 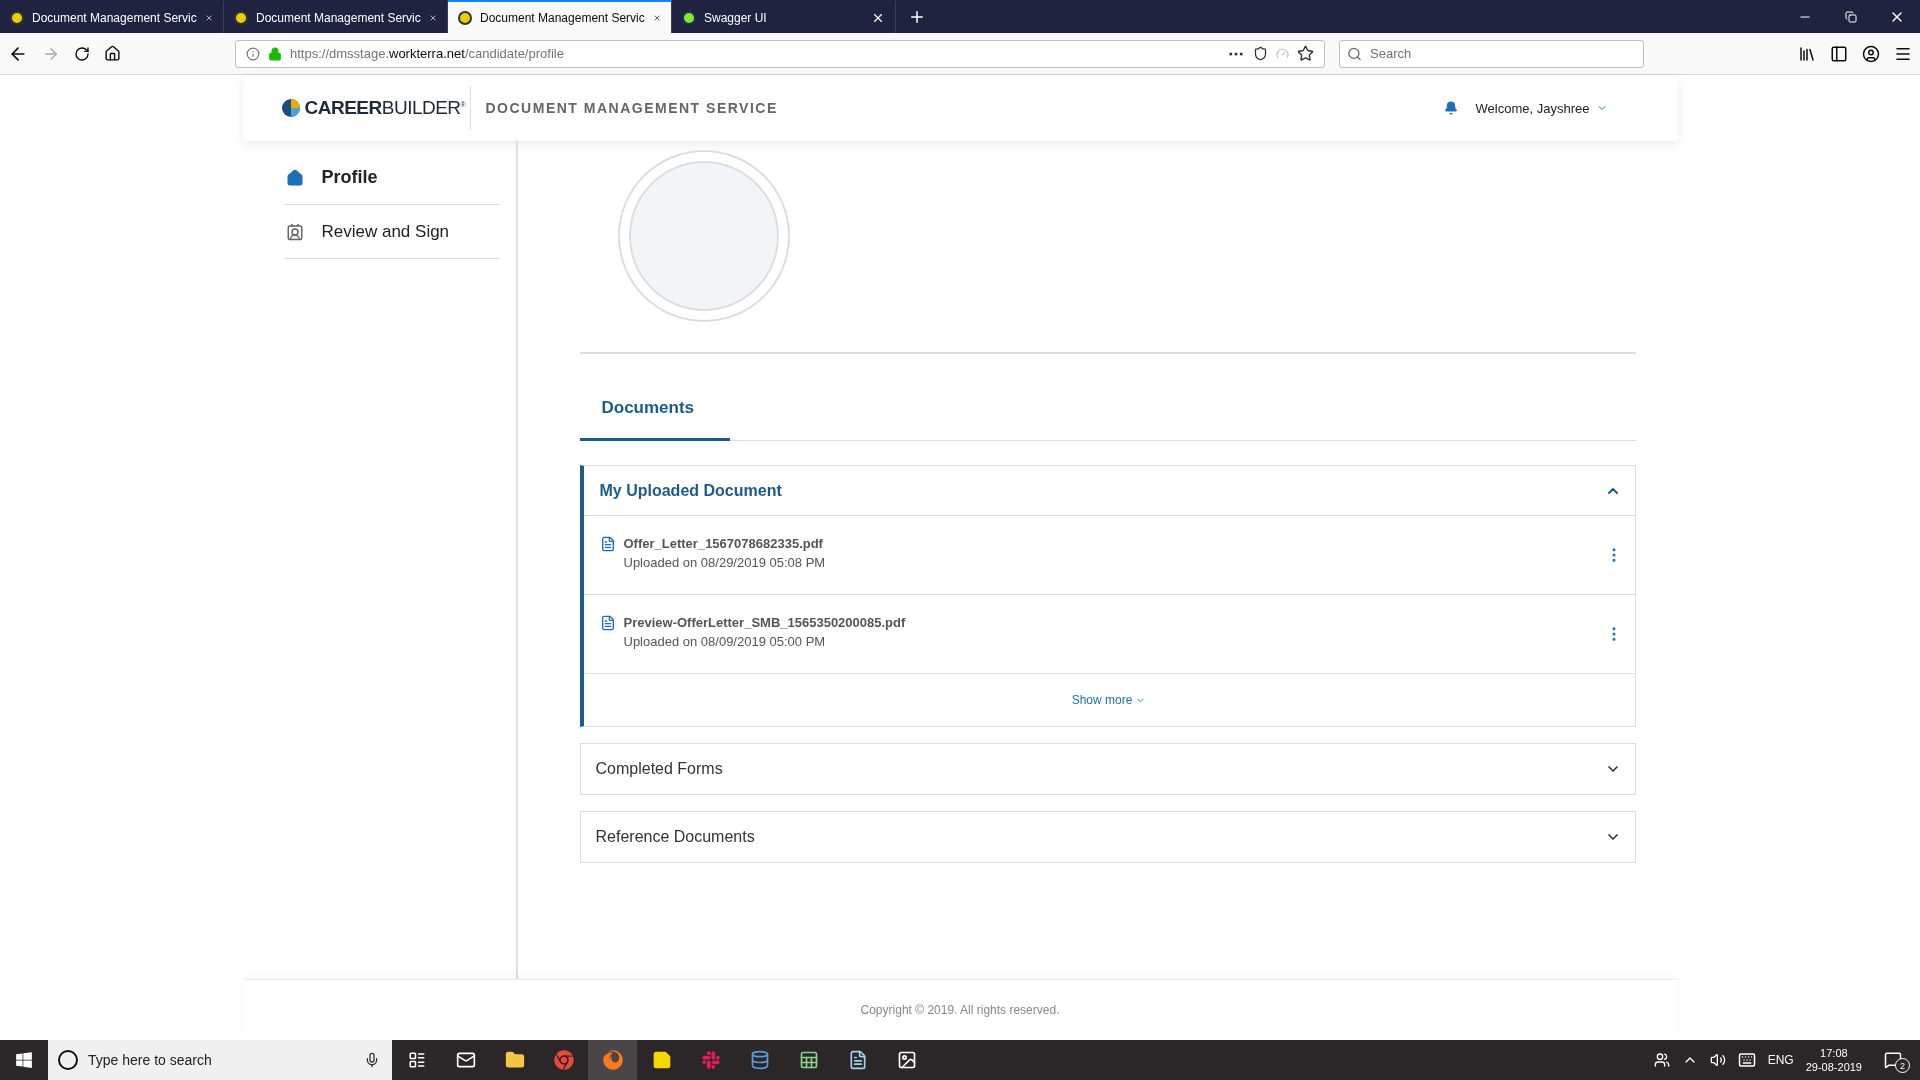 I want to click on firefox-icon, so click(x=612, y=1060).